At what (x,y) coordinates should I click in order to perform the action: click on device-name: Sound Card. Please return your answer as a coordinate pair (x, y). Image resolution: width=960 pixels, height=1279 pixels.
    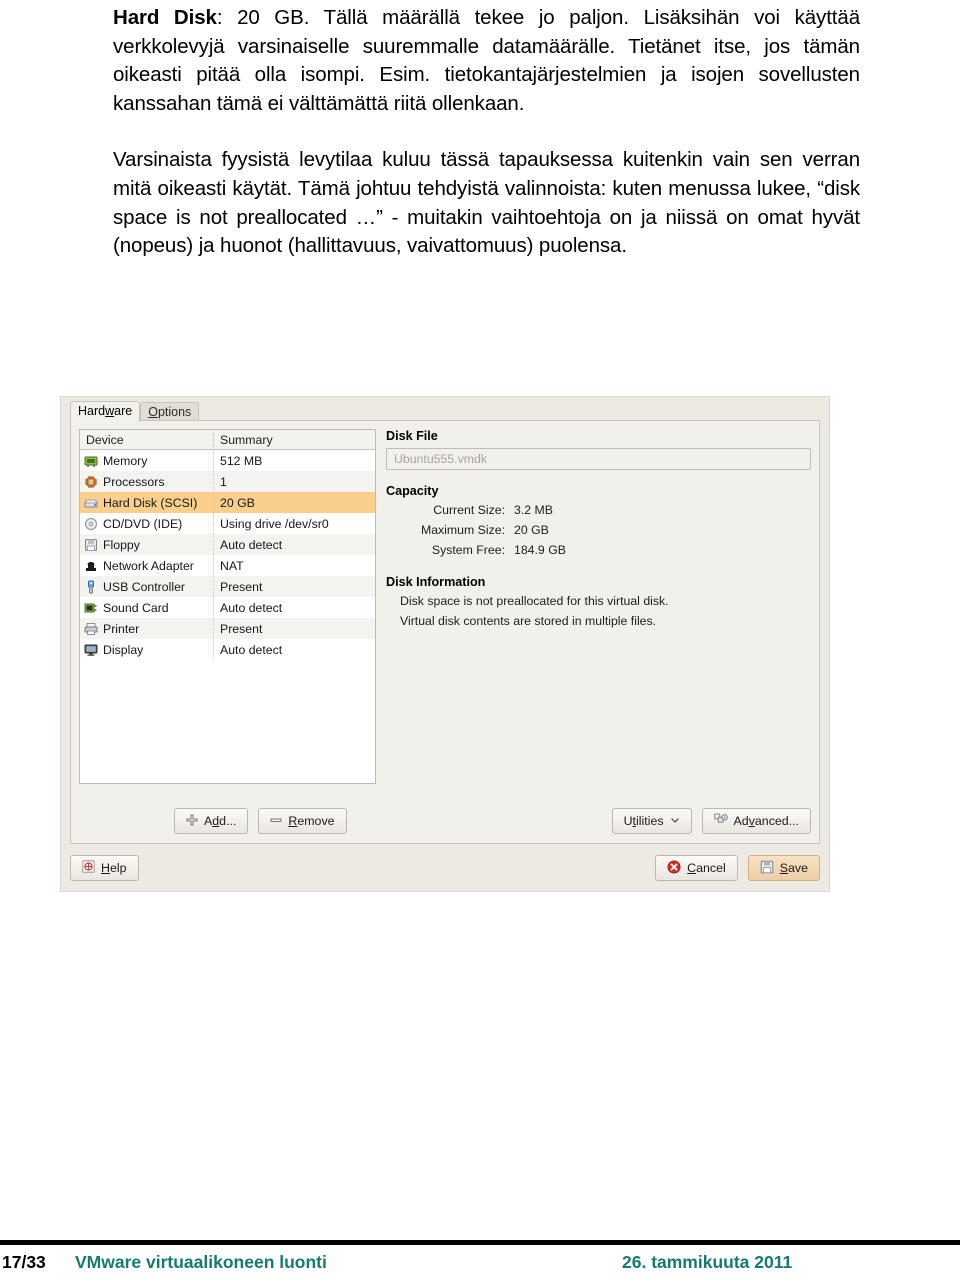
    Looking at the image, I should click on (136, 607).